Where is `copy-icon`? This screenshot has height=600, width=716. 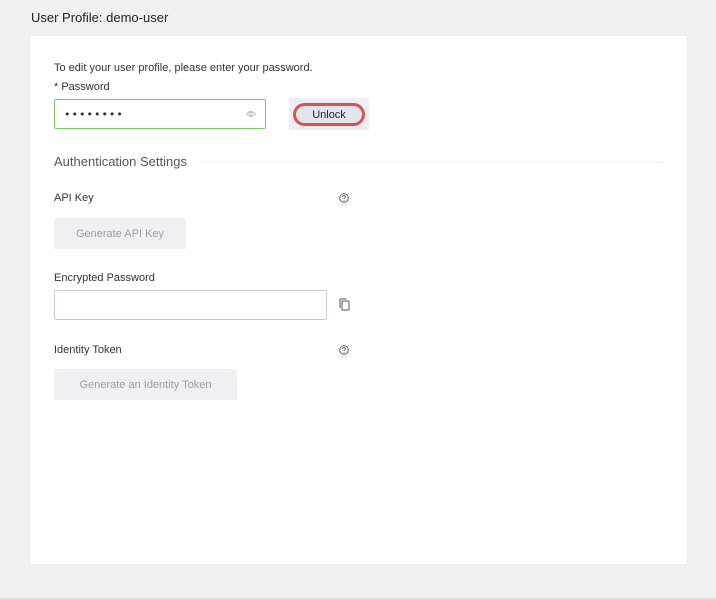
copy-icon is located at coordinates (344, 304).